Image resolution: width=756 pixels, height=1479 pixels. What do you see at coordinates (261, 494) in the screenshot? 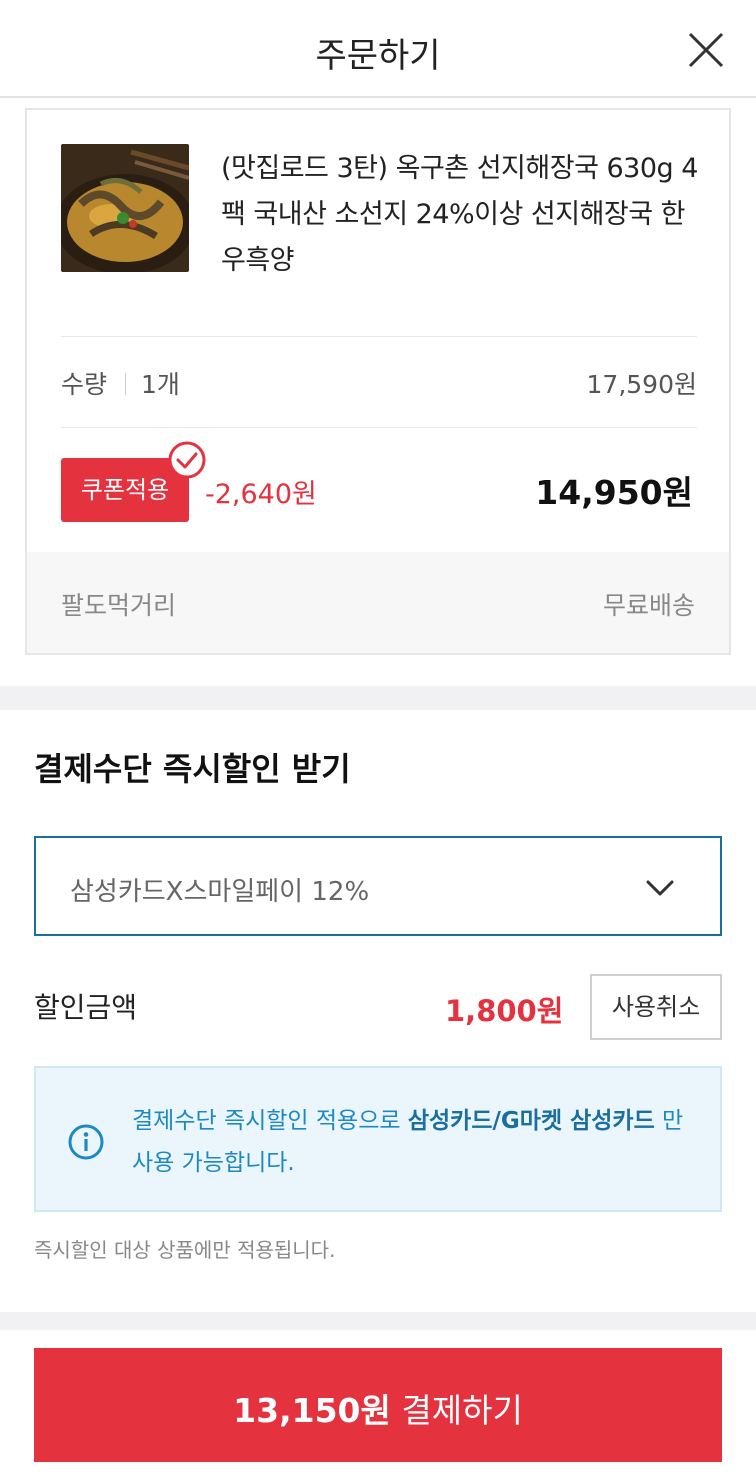
I see `coupon-discount: -2,640원` at bounding box center [261, 494].